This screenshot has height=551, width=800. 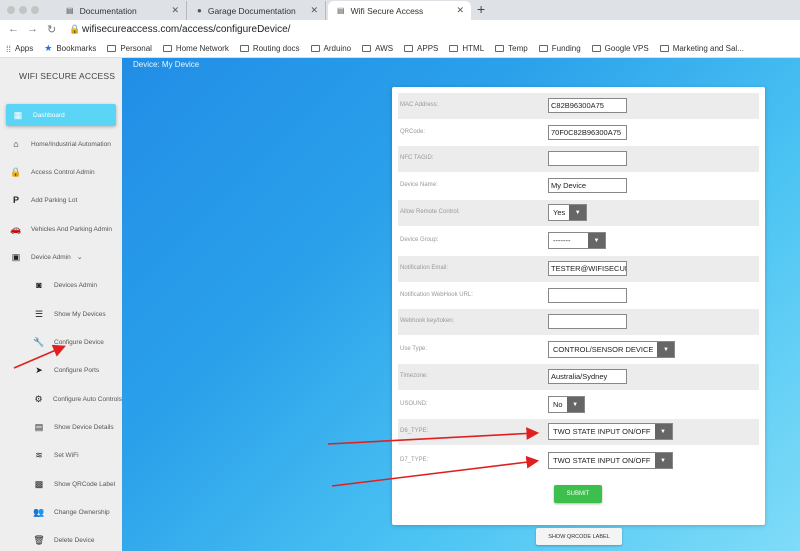 I want to click on sidebar-item-show-my-devices: ☰ Show My Devices, so click(x=61, y=314).